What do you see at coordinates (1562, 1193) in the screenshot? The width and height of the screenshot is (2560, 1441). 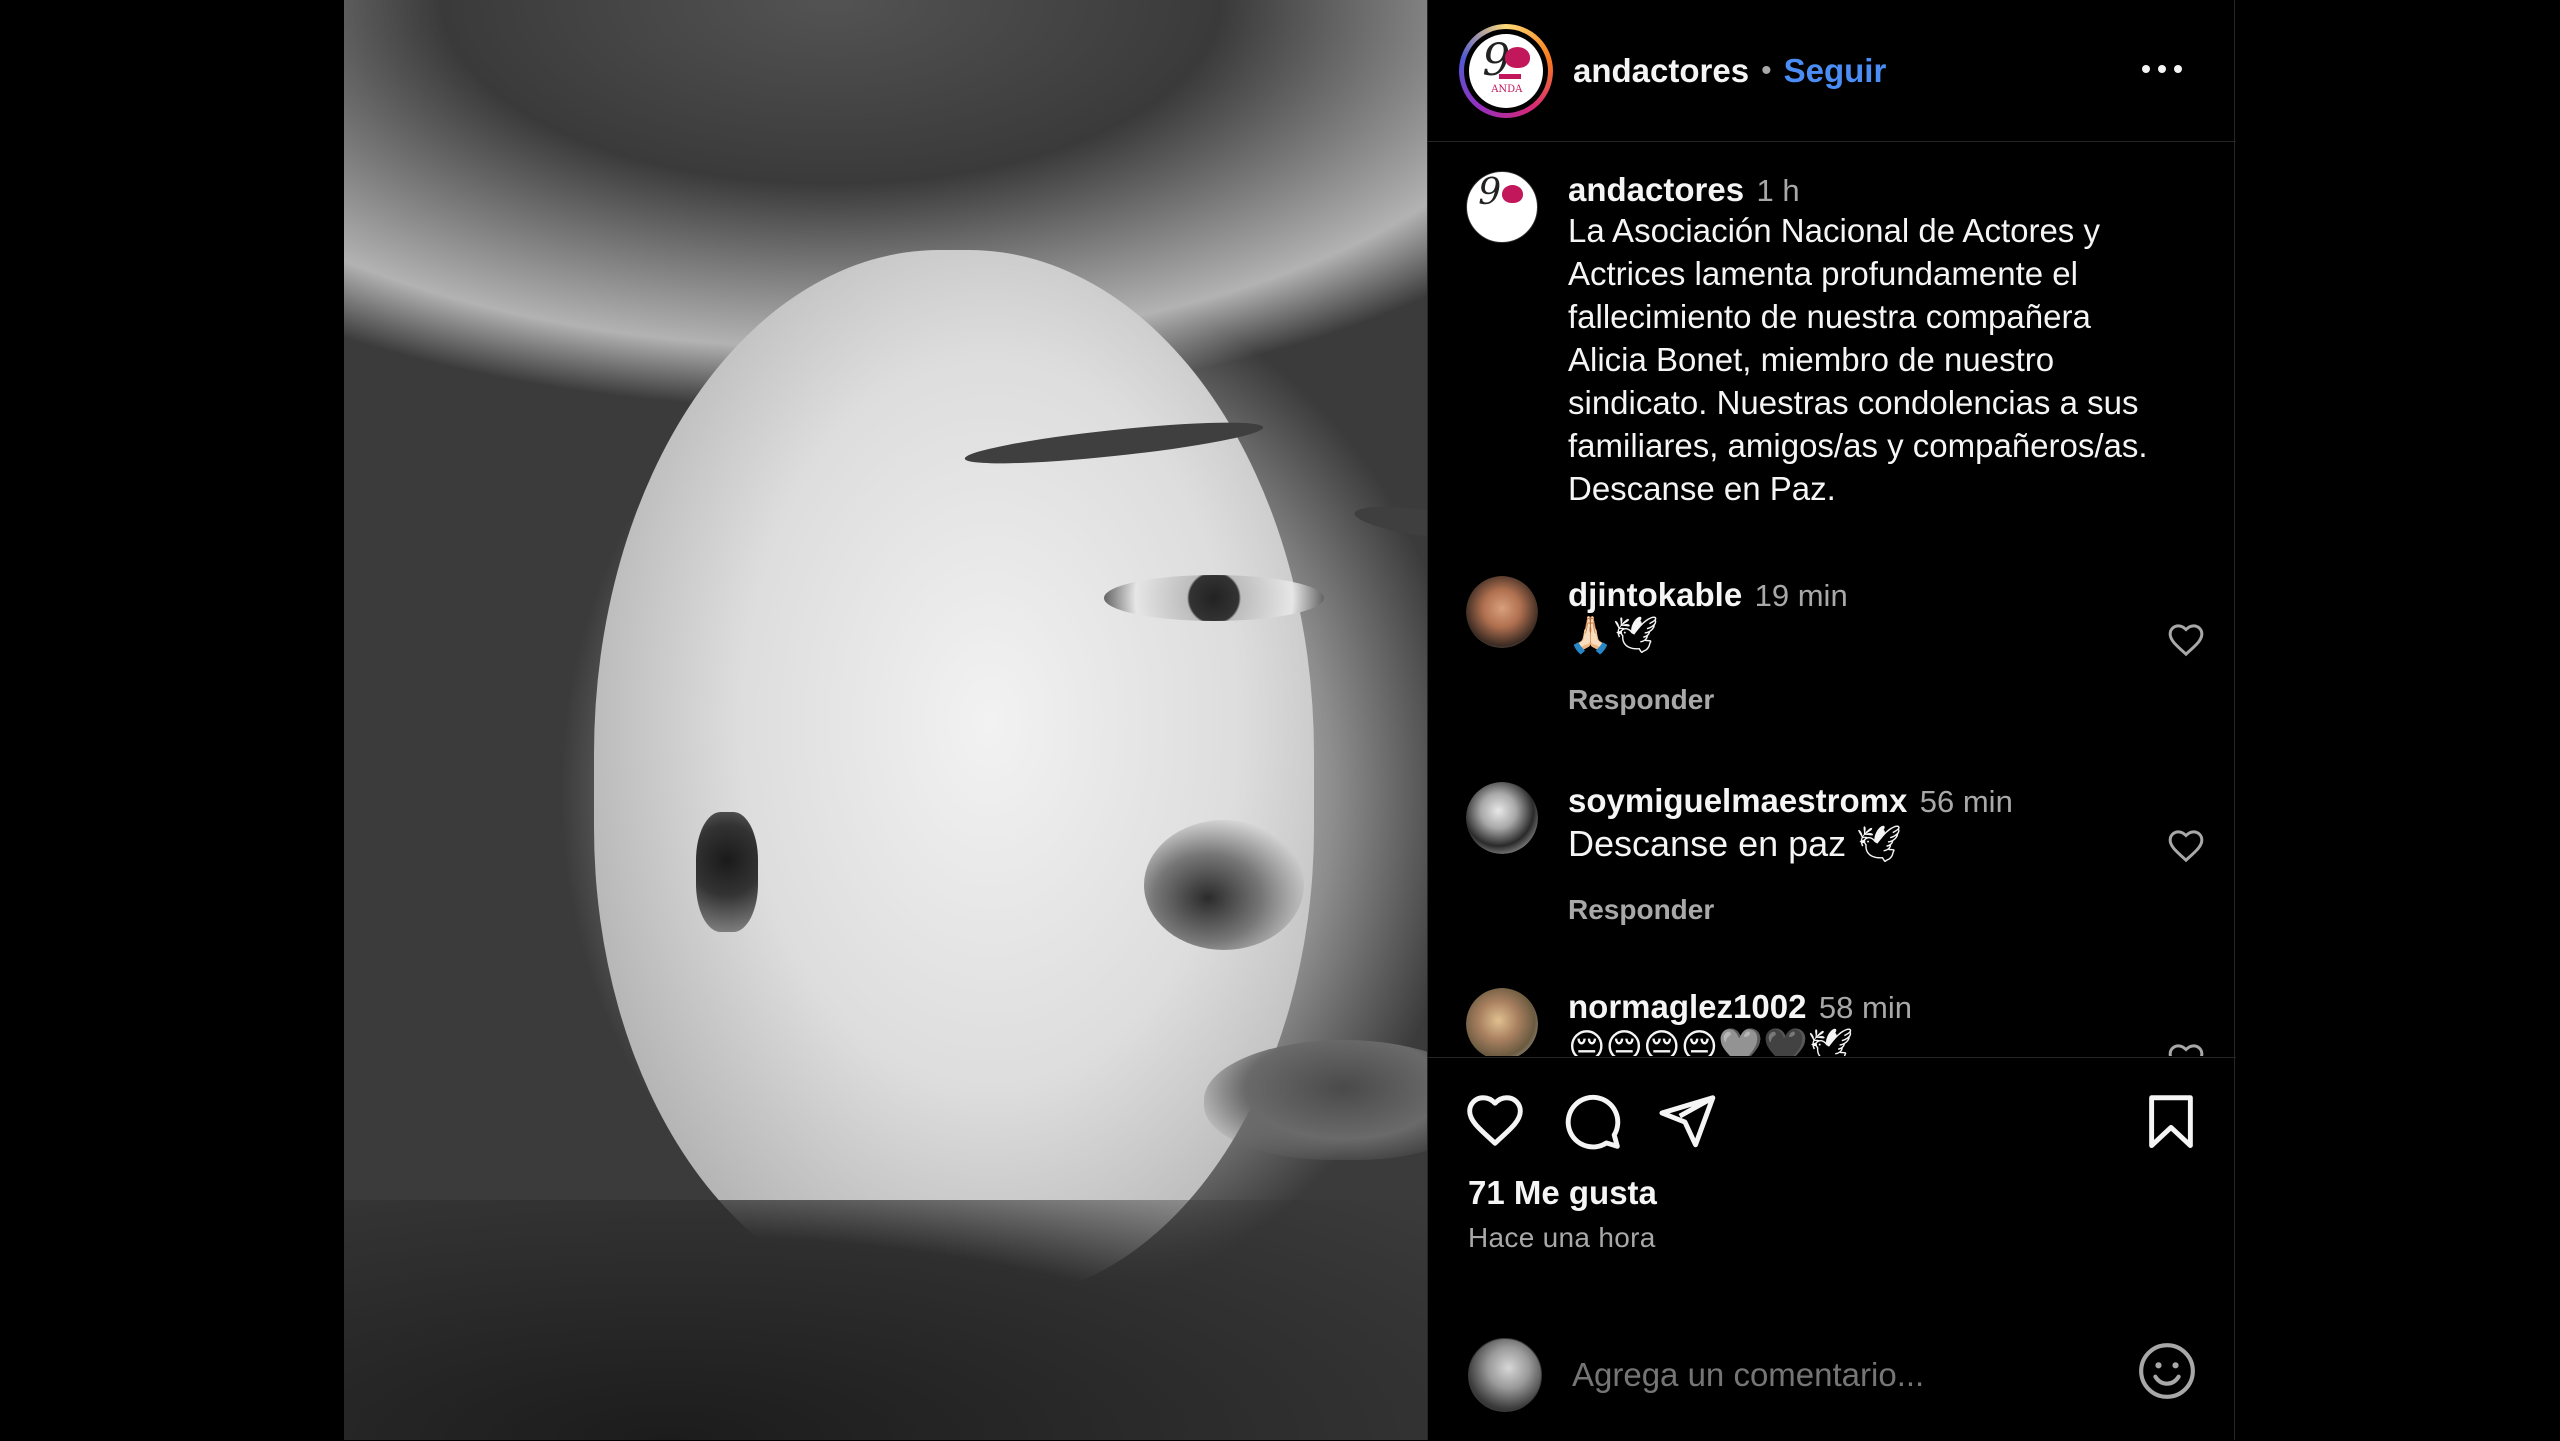 I see `likes-count: 71 Me gusta` at bounding box center [1562, 1193].